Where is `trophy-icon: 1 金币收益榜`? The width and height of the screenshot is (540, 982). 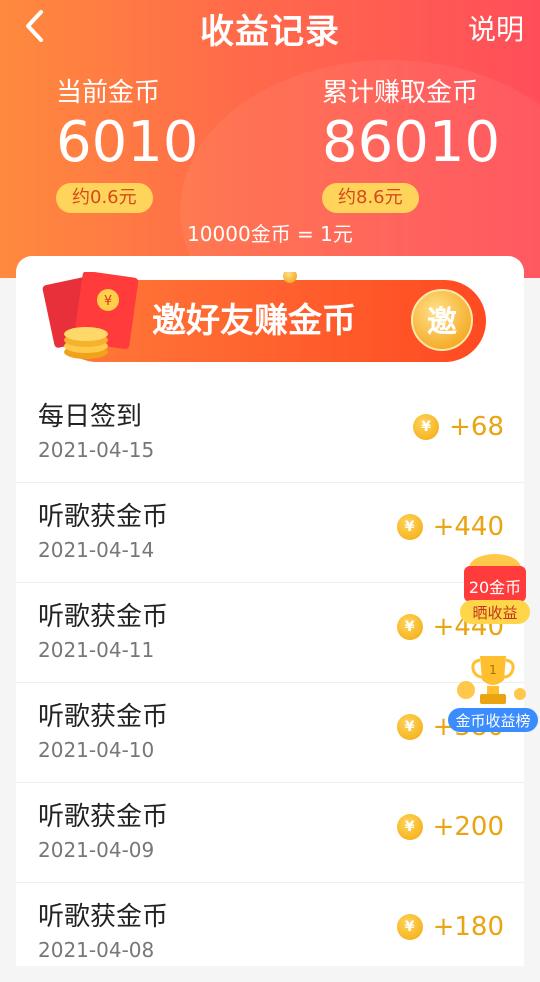
trophy-icon: 1 金币收益榜 is located at coordinates (493, 694).